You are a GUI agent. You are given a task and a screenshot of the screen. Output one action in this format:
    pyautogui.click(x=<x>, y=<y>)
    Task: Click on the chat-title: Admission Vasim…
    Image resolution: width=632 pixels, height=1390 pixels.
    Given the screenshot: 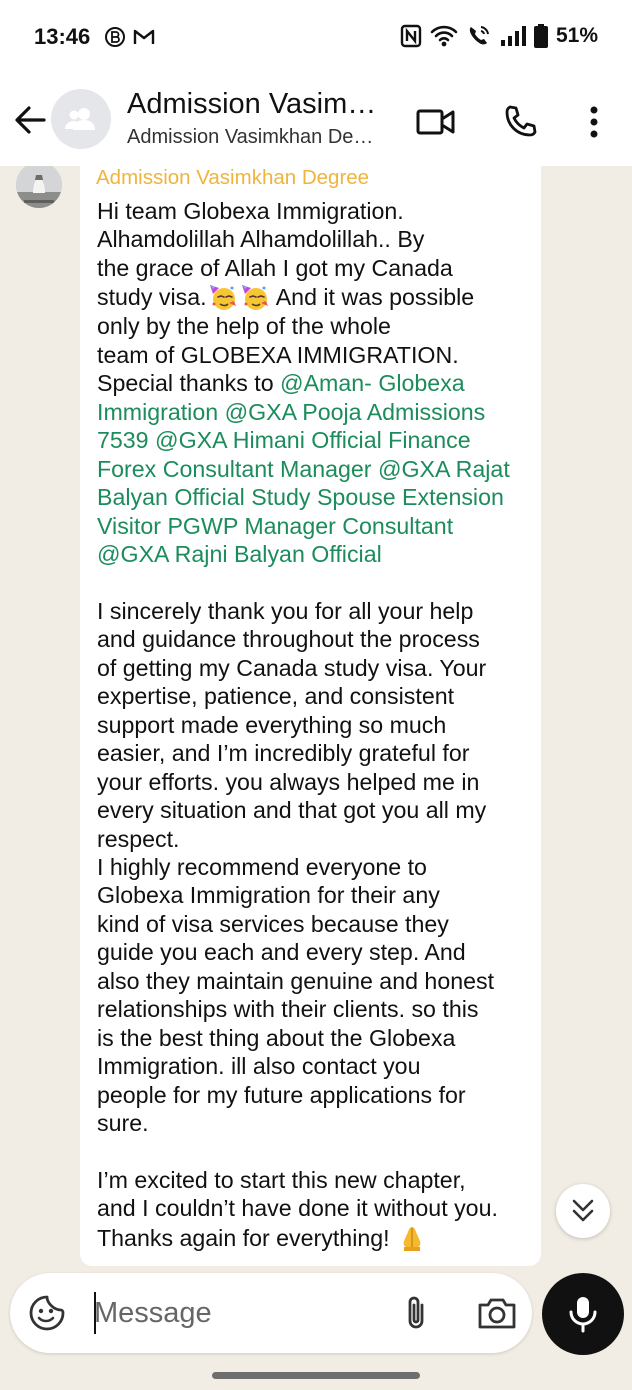 What is the action you would take?
    pyautogui.click(x=251, y=104)
    